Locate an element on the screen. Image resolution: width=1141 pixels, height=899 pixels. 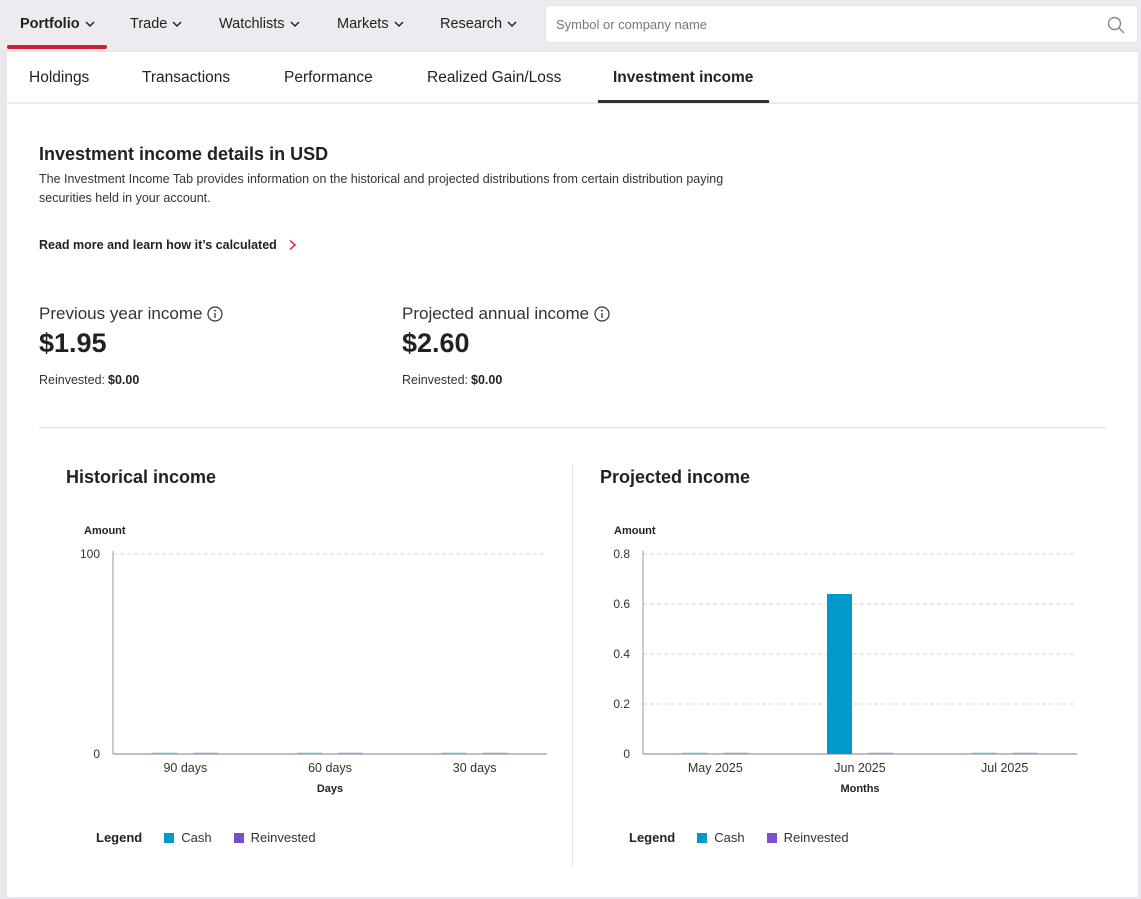
read-more-label: Read more and learn how it’s calculated is located at coordinates (158, 245).